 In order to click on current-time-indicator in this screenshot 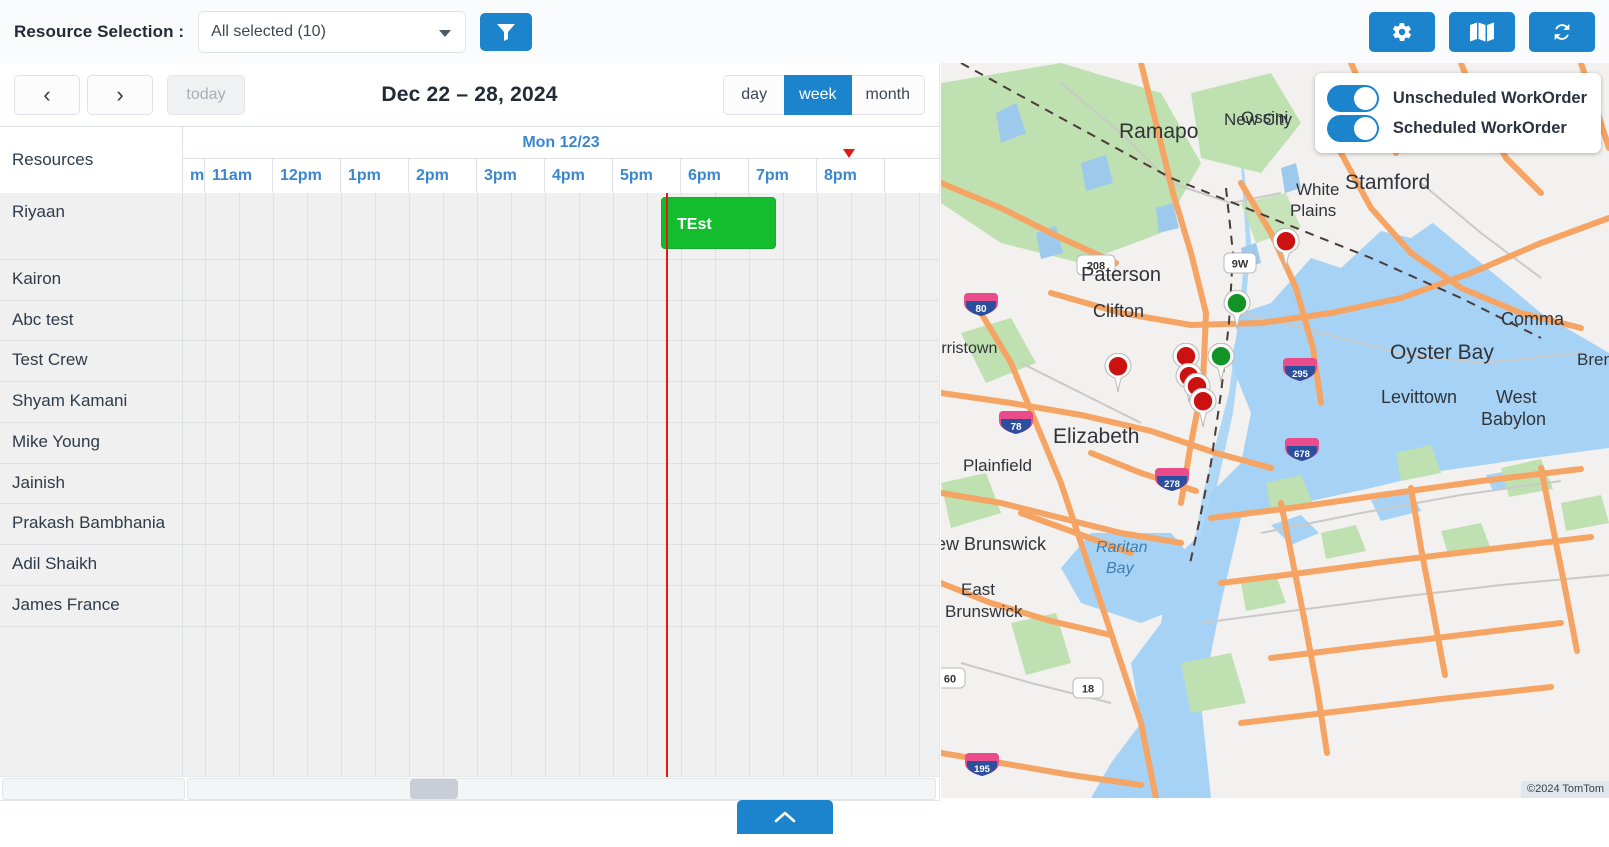, I will do `click(667, 485)`.